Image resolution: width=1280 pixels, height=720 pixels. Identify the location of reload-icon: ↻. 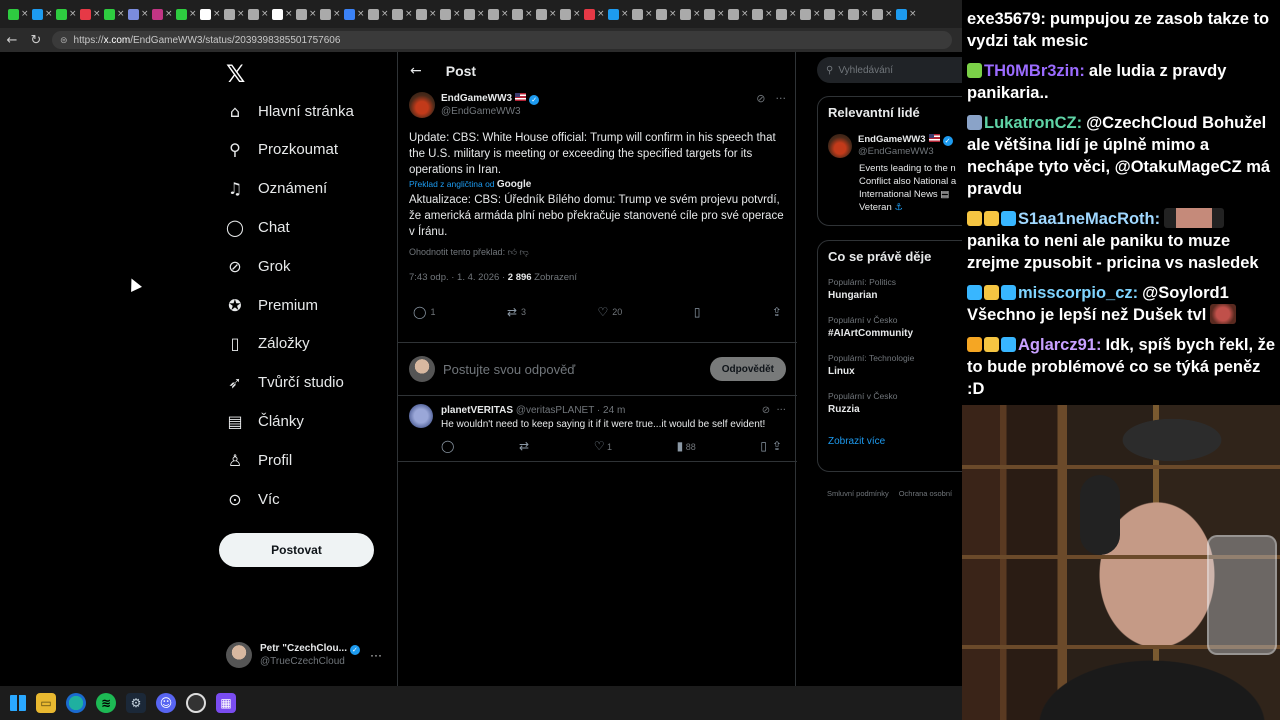
(36, 40).